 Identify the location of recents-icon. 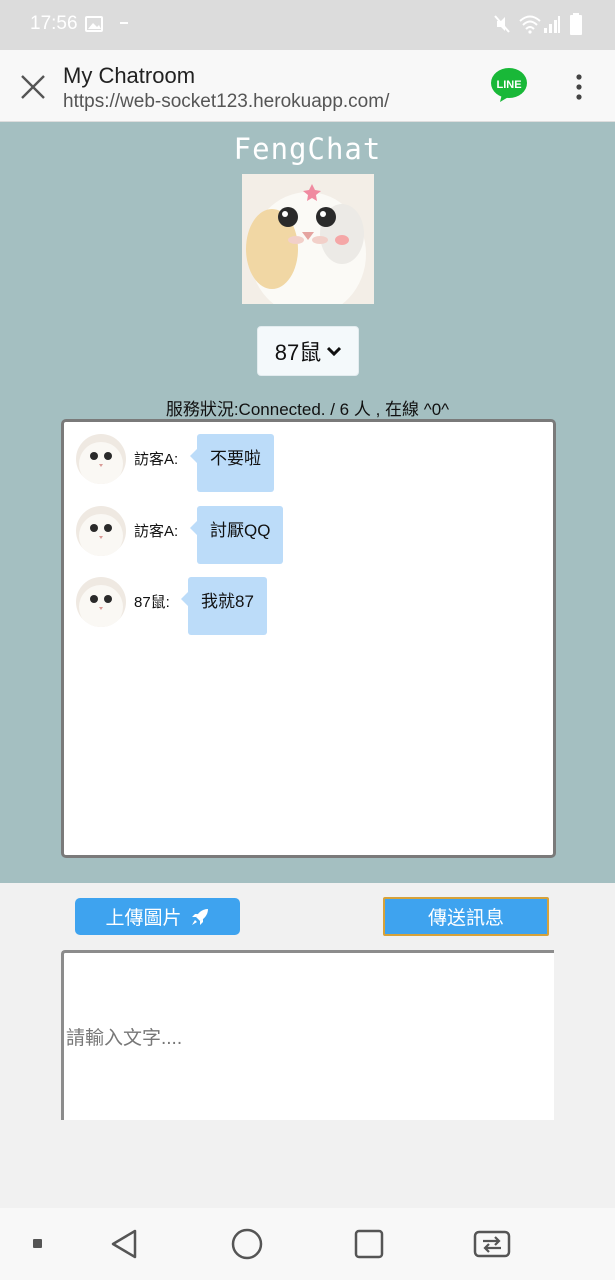
(369, 1244).